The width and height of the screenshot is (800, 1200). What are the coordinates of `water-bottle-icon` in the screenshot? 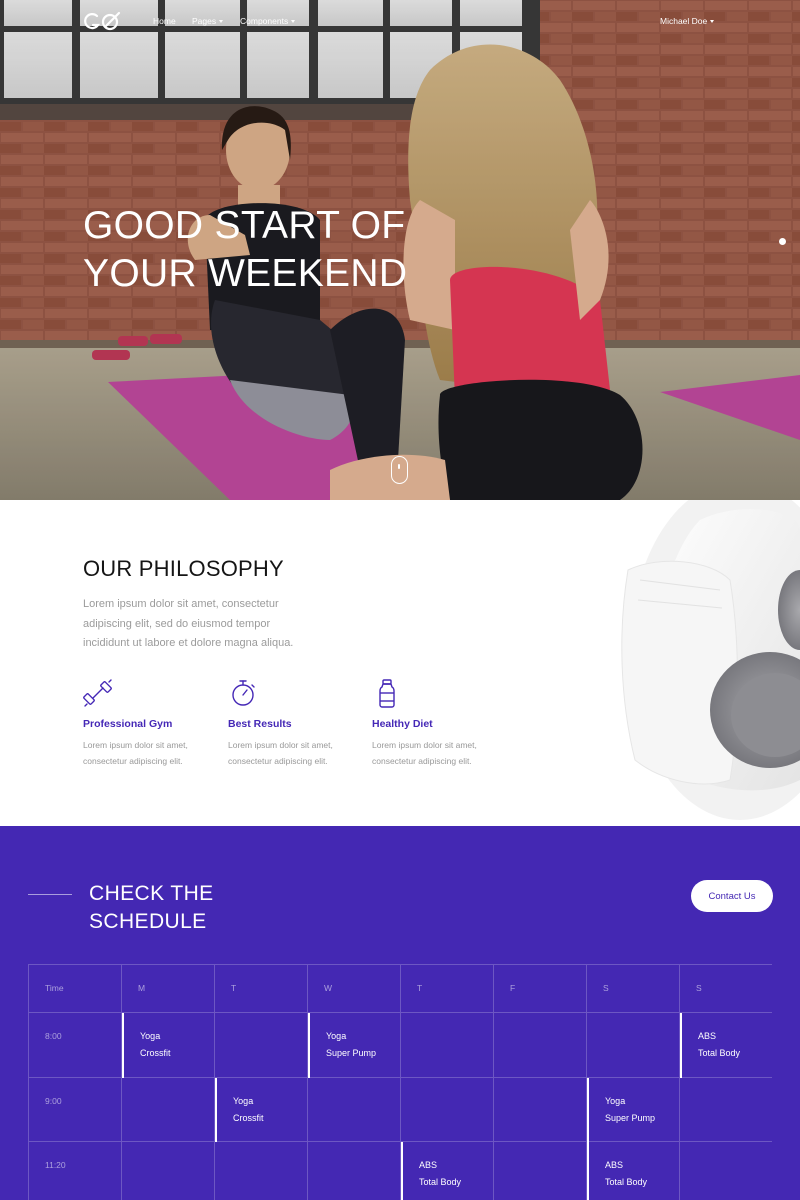 It's located at (387, 693).